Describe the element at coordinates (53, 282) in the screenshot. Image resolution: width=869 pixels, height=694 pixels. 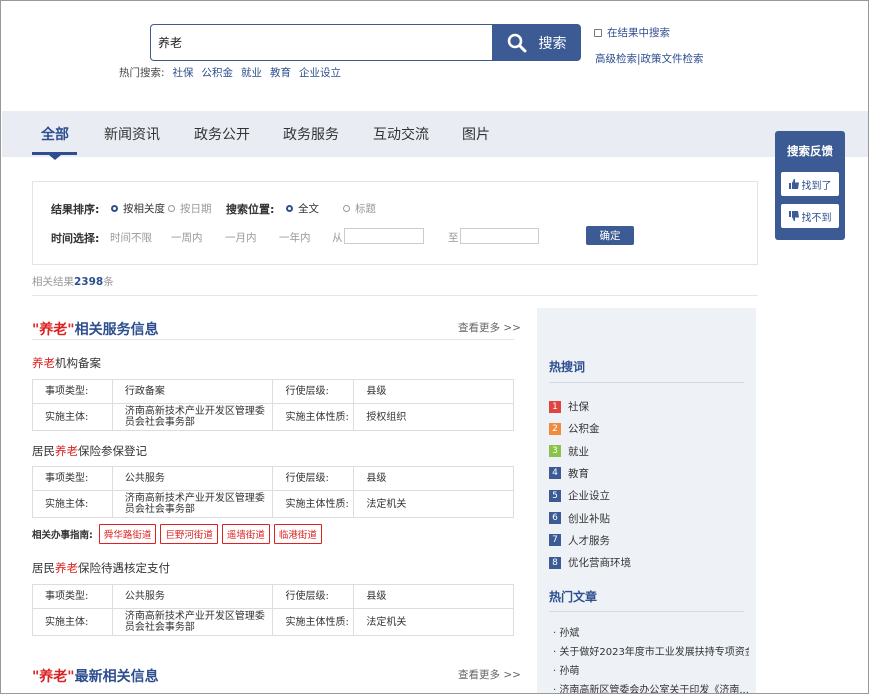
I see `result-count-prefix: 相关结果` at that location.